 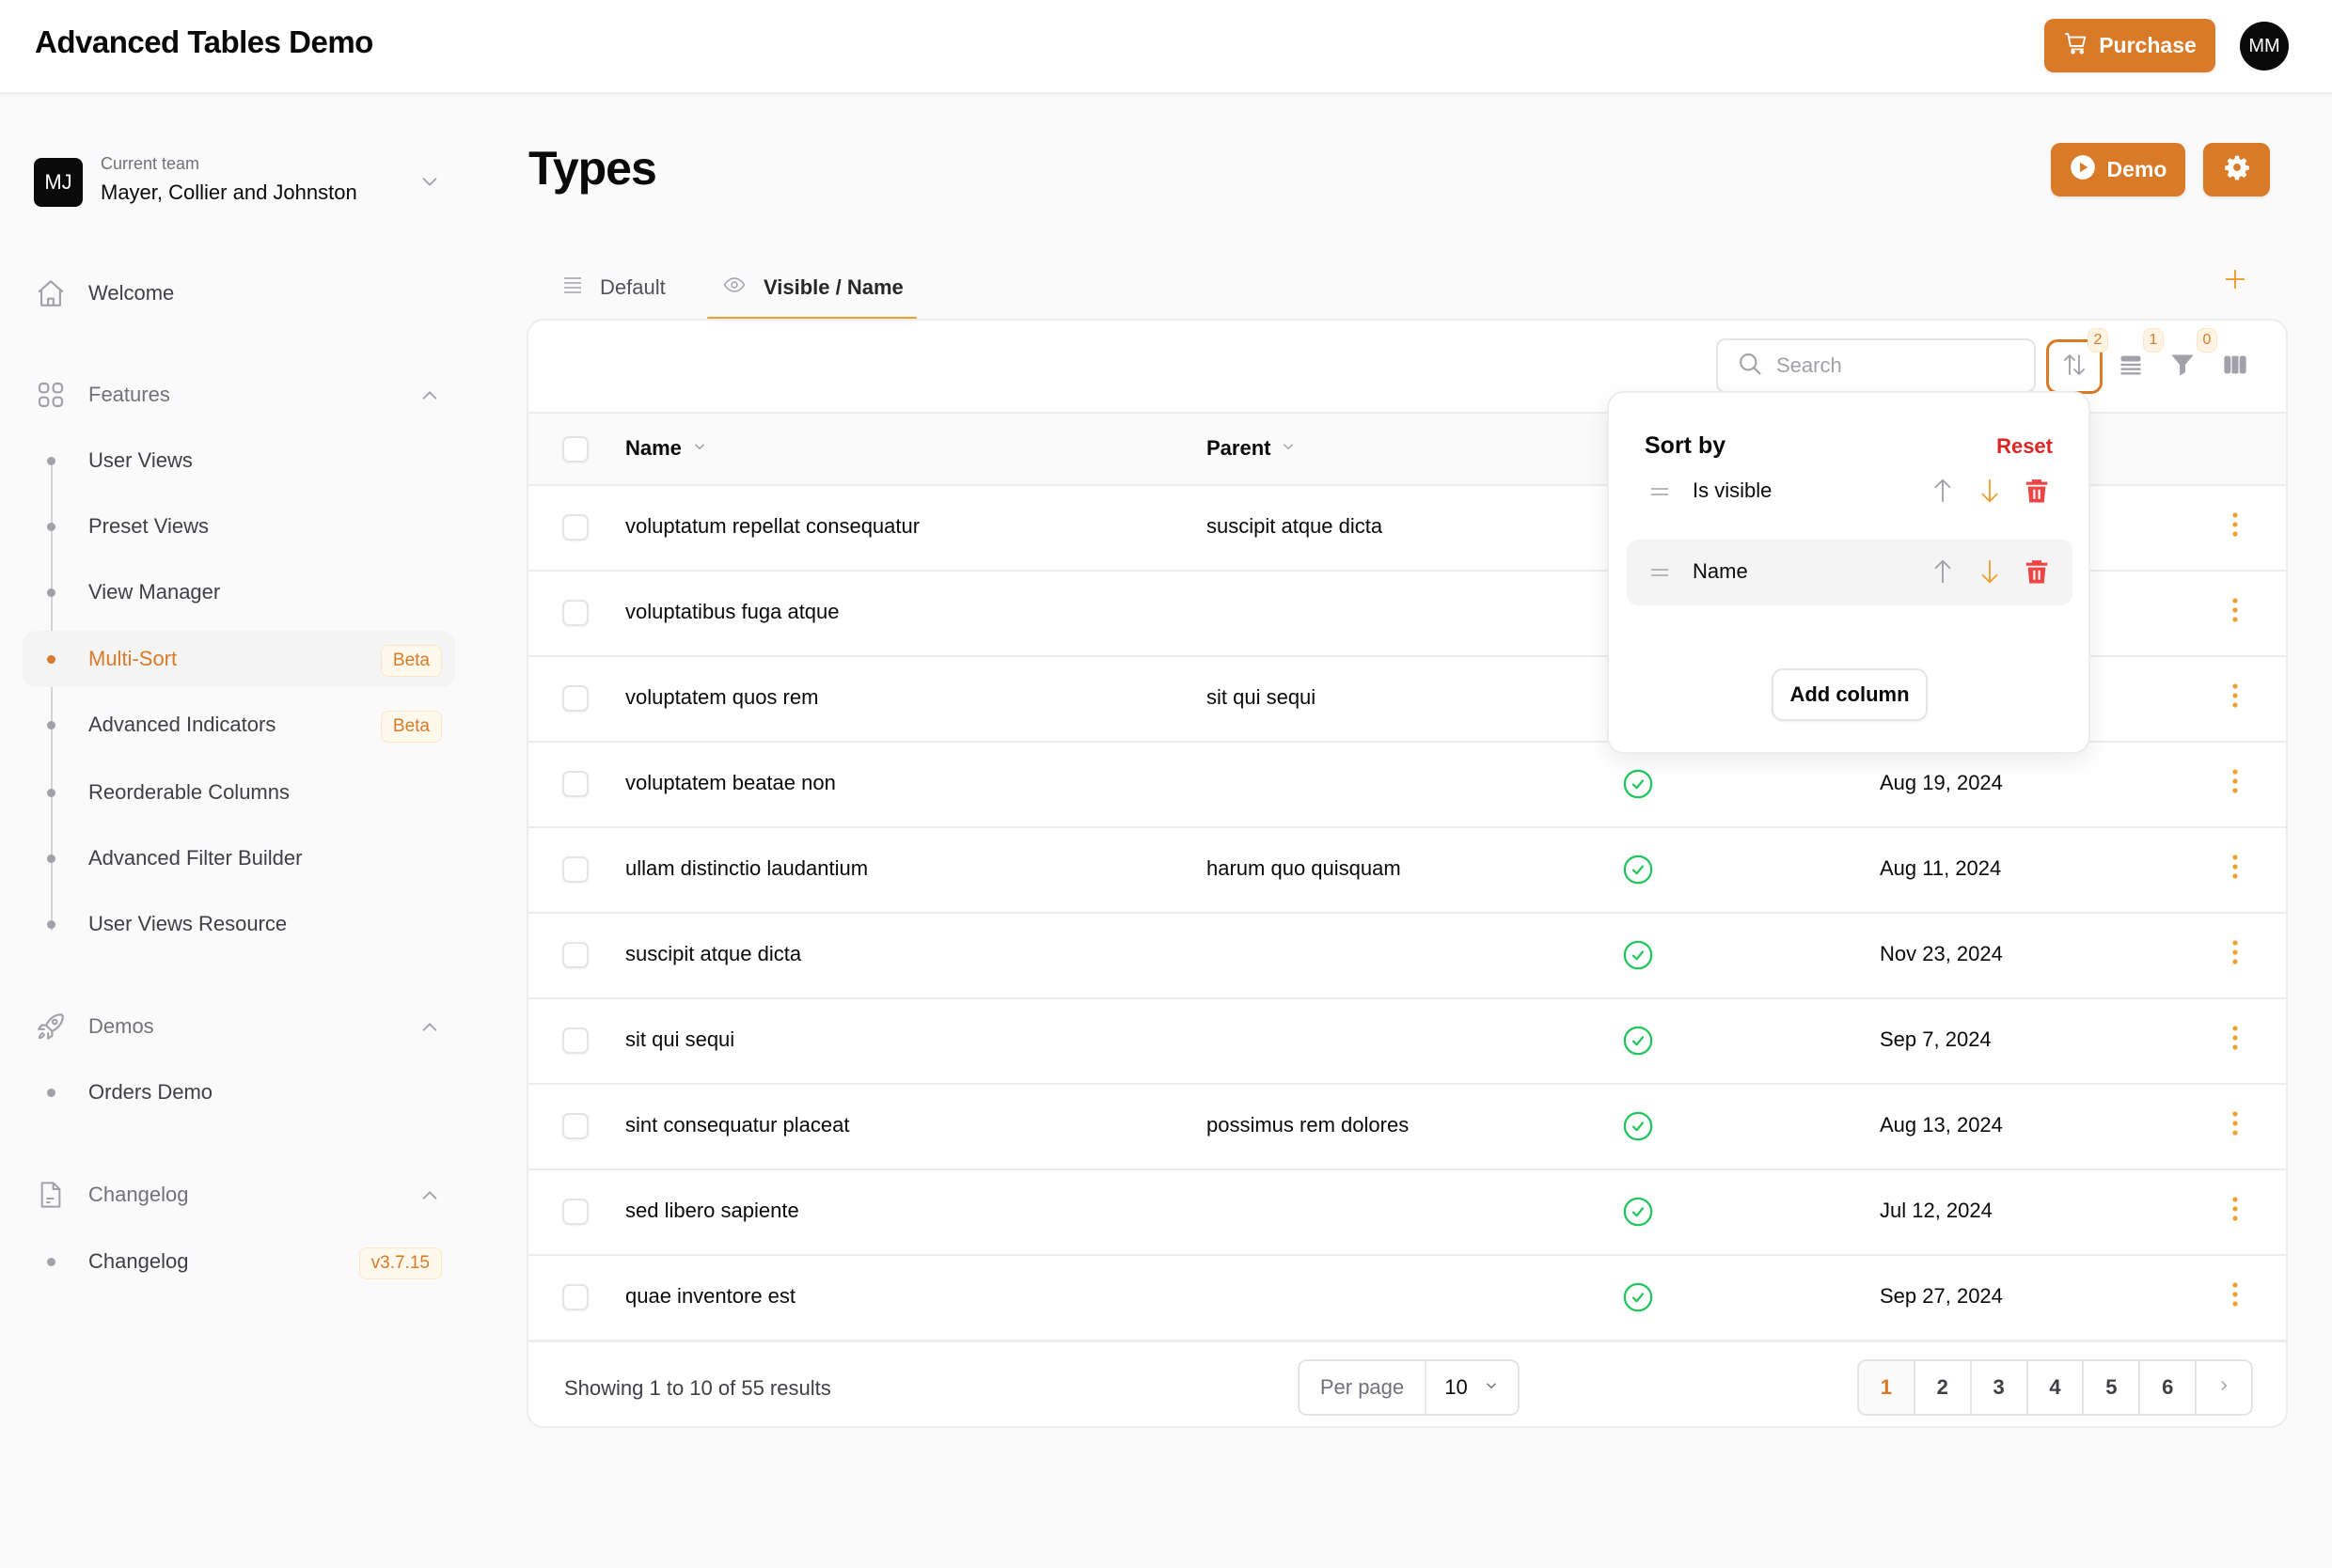 I want to click on sidebar-item-reorderable-columns: Reorderable Columns, so click(x=239, y=792).